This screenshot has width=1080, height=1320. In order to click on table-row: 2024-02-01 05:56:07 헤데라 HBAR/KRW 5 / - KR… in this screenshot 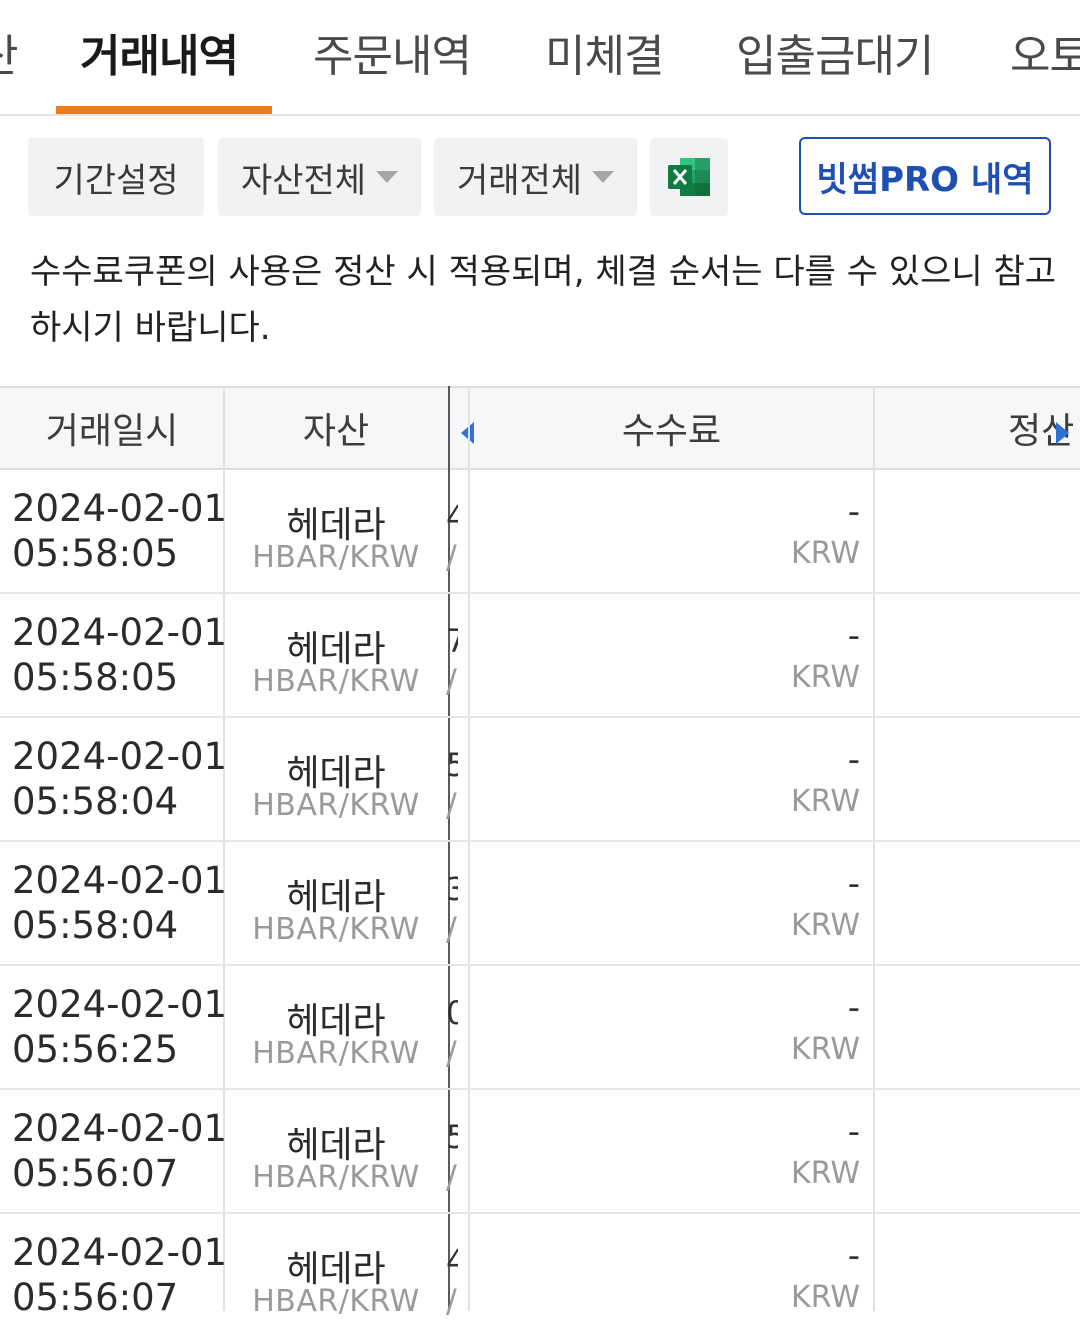, I will do `click(540, 1152)`.